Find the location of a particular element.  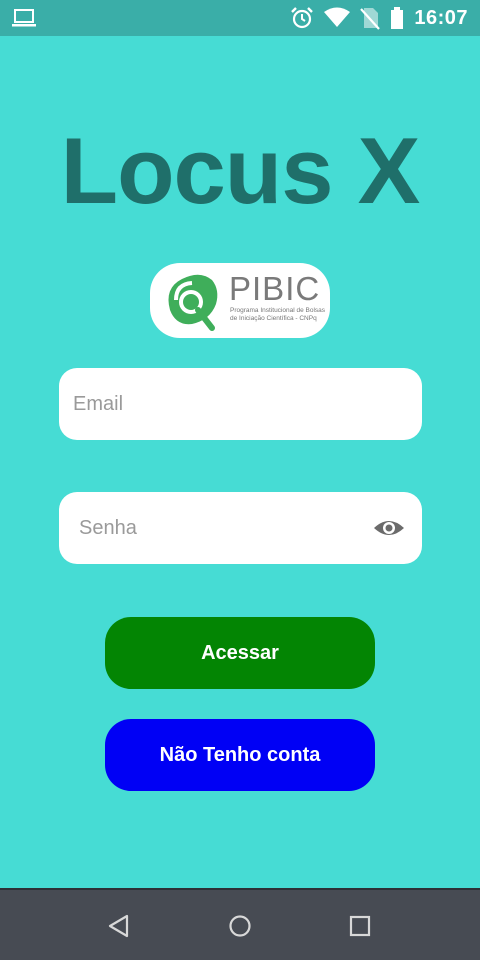

email-field-container is located at coordinates (240, 404).